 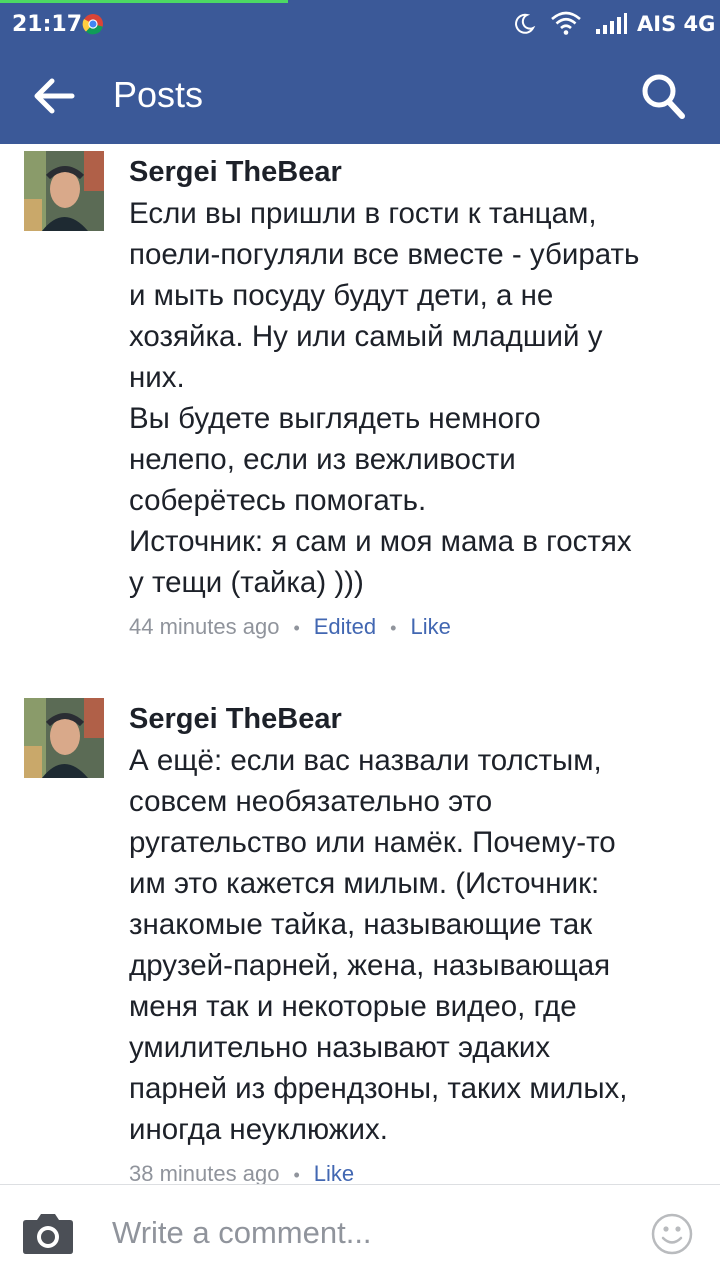 What do you see at coordinates (92, 24) in the screenshot?
I see `chrome-icon` at bounding box center [92, 24].